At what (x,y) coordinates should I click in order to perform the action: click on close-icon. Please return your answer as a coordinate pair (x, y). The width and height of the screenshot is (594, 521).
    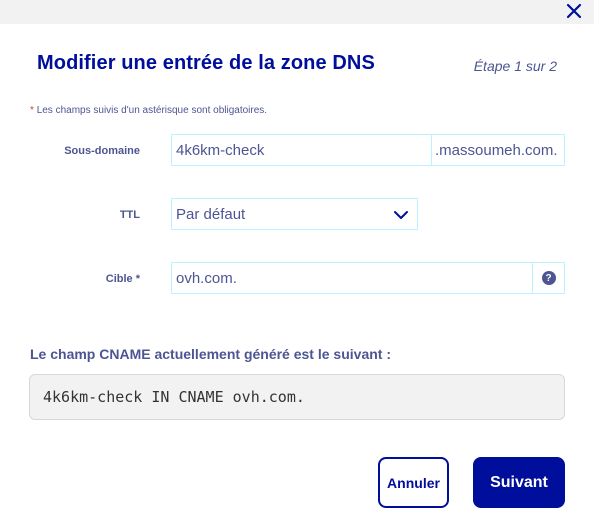
    Looking at the image, I should click on (574, 11).